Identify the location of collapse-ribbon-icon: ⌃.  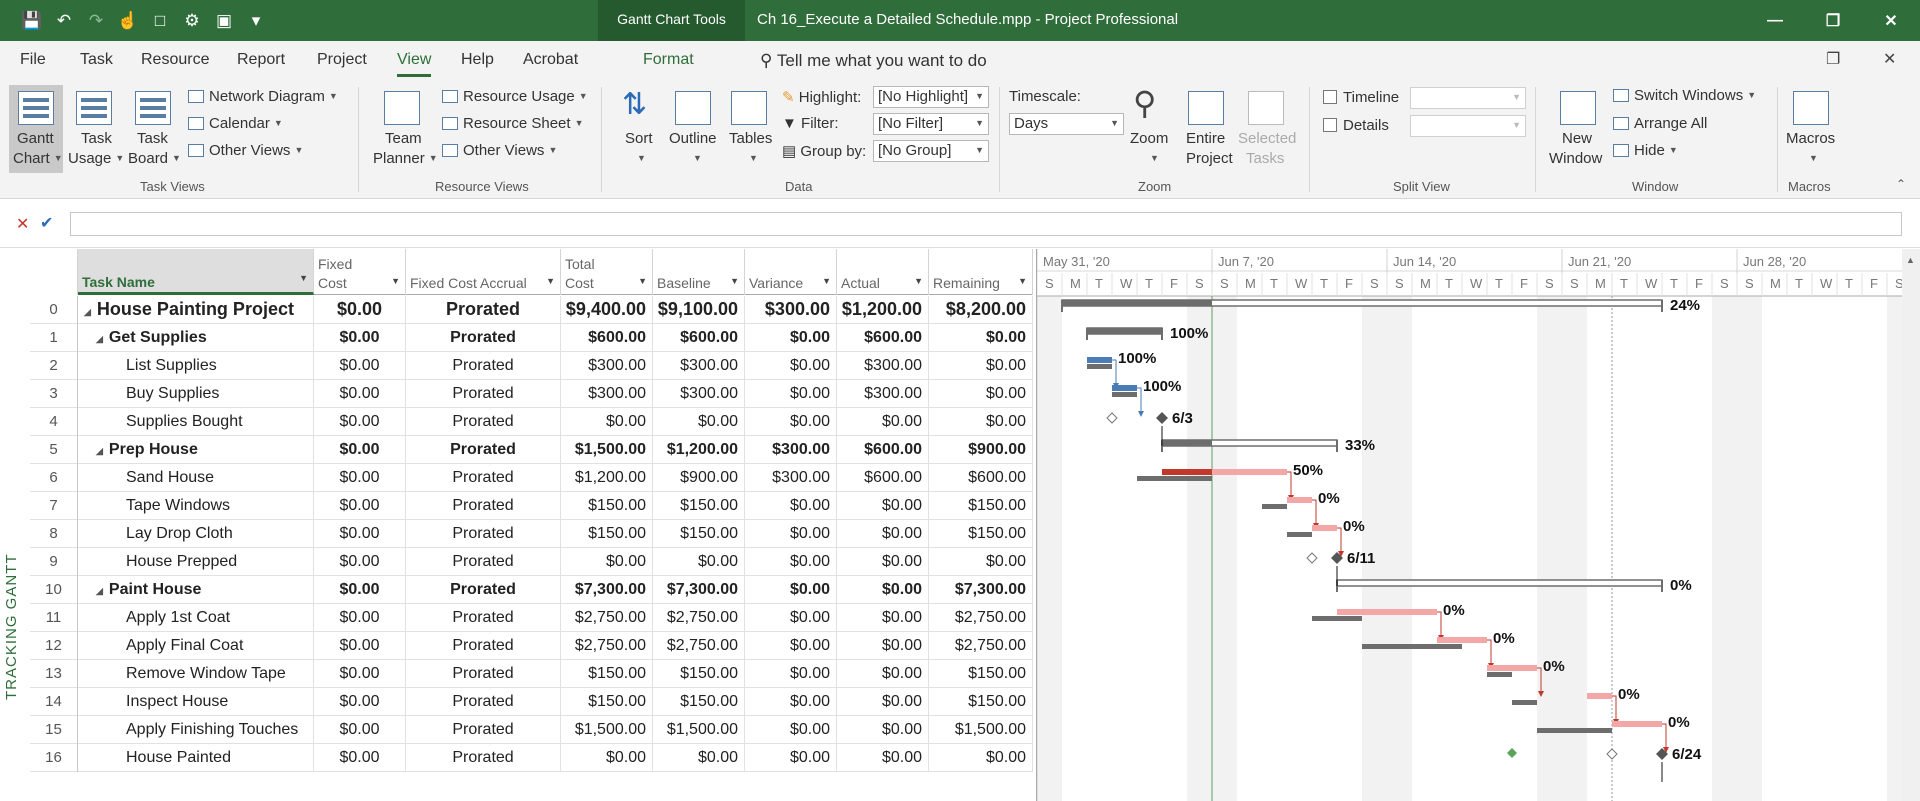
(1901, 184).